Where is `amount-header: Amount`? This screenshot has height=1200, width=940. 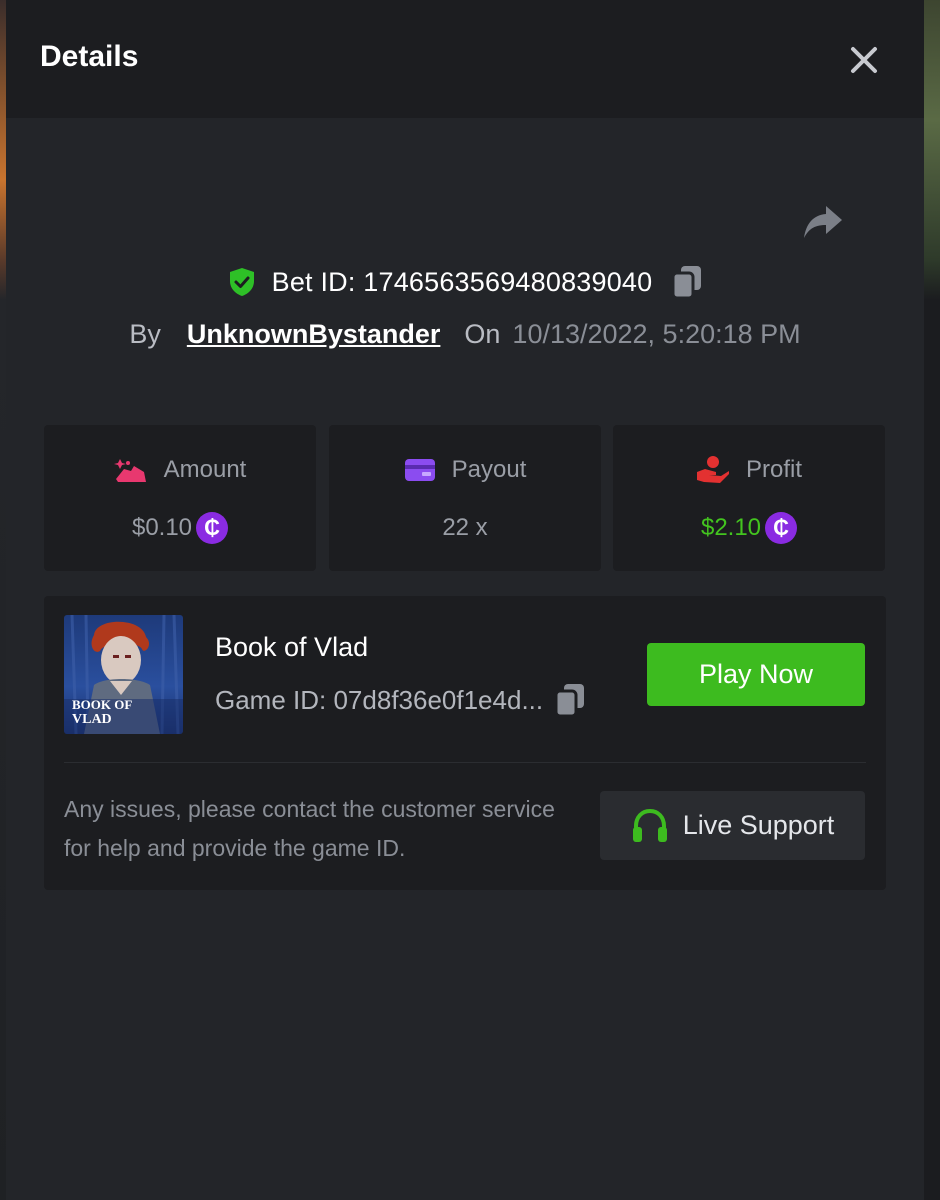 amount-header: Amount is located at coordinates (180, 470).